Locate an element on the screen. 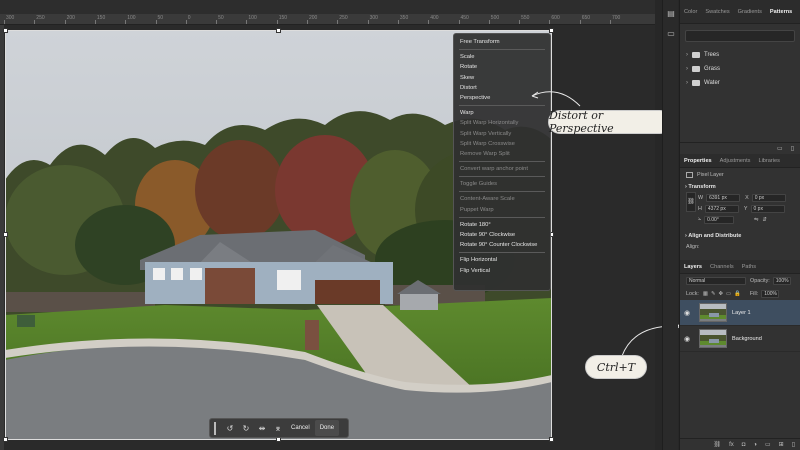  redo-icon: ↻ is located at coordinates (246, 428).